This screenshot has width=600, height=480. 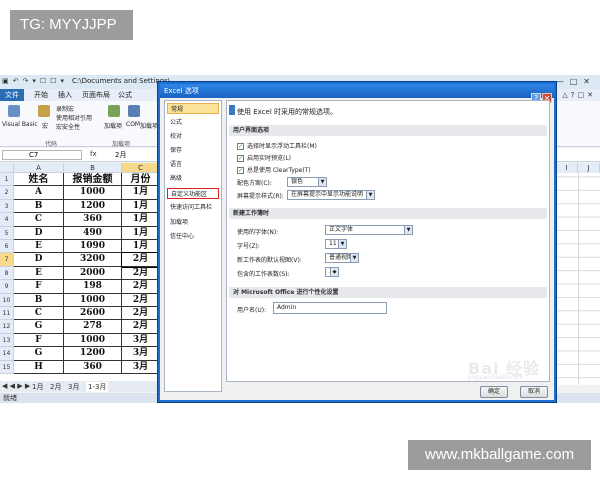 I want to click on column-header-c: C, so click(x=141, y=168).